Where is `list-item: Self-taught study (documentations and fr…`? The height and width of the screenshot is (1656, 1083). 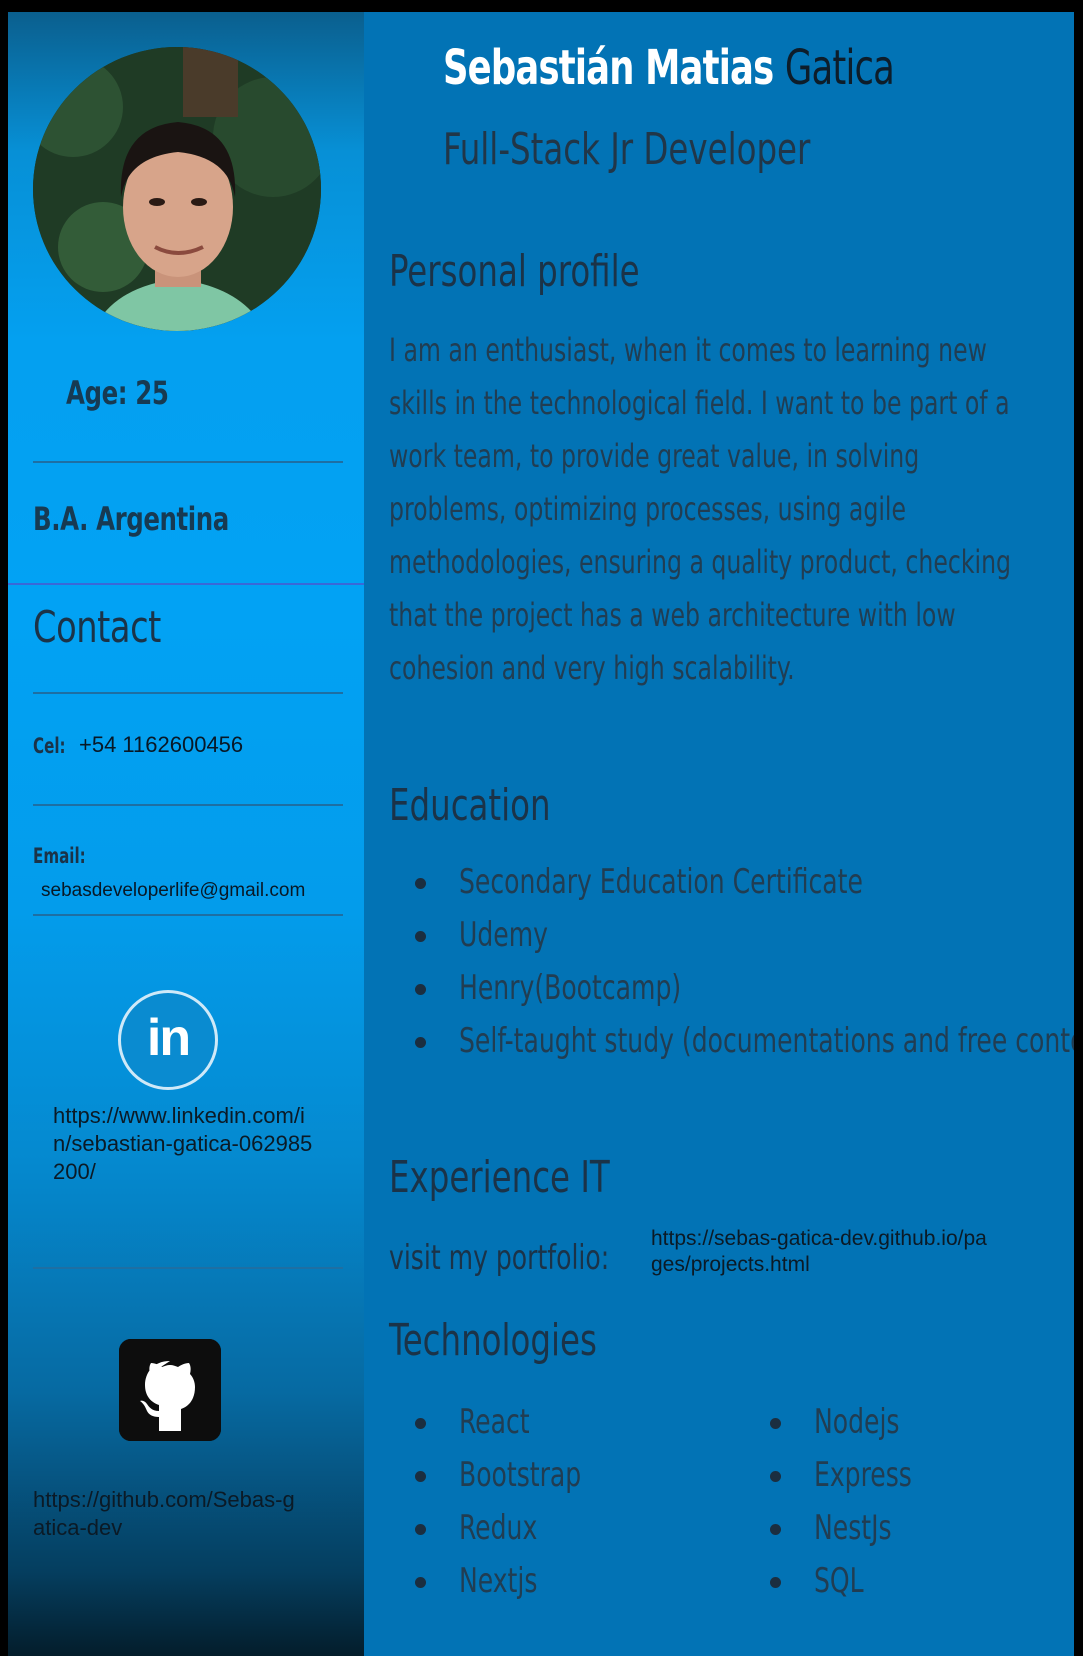
list-item: Self-taught study (documentations and fr… is located at coordinates (731, 1041).